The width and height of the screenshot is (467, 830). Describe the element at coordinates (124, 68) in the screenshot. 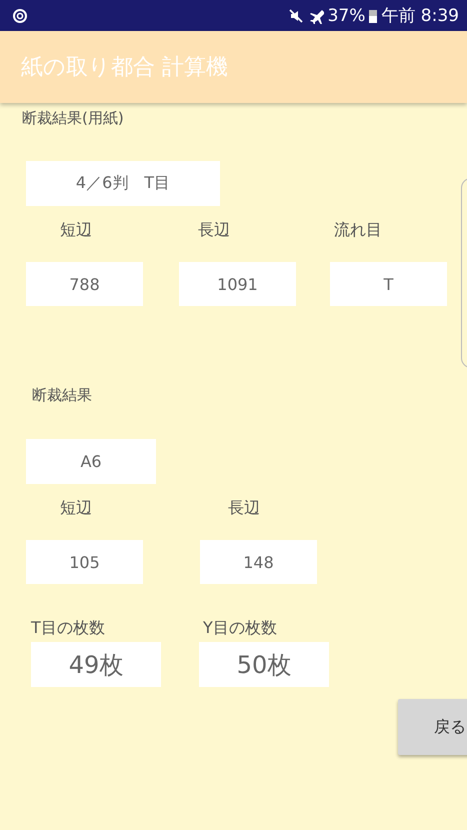

I see `app-title: 紙の取り都合 計算機` at that location.